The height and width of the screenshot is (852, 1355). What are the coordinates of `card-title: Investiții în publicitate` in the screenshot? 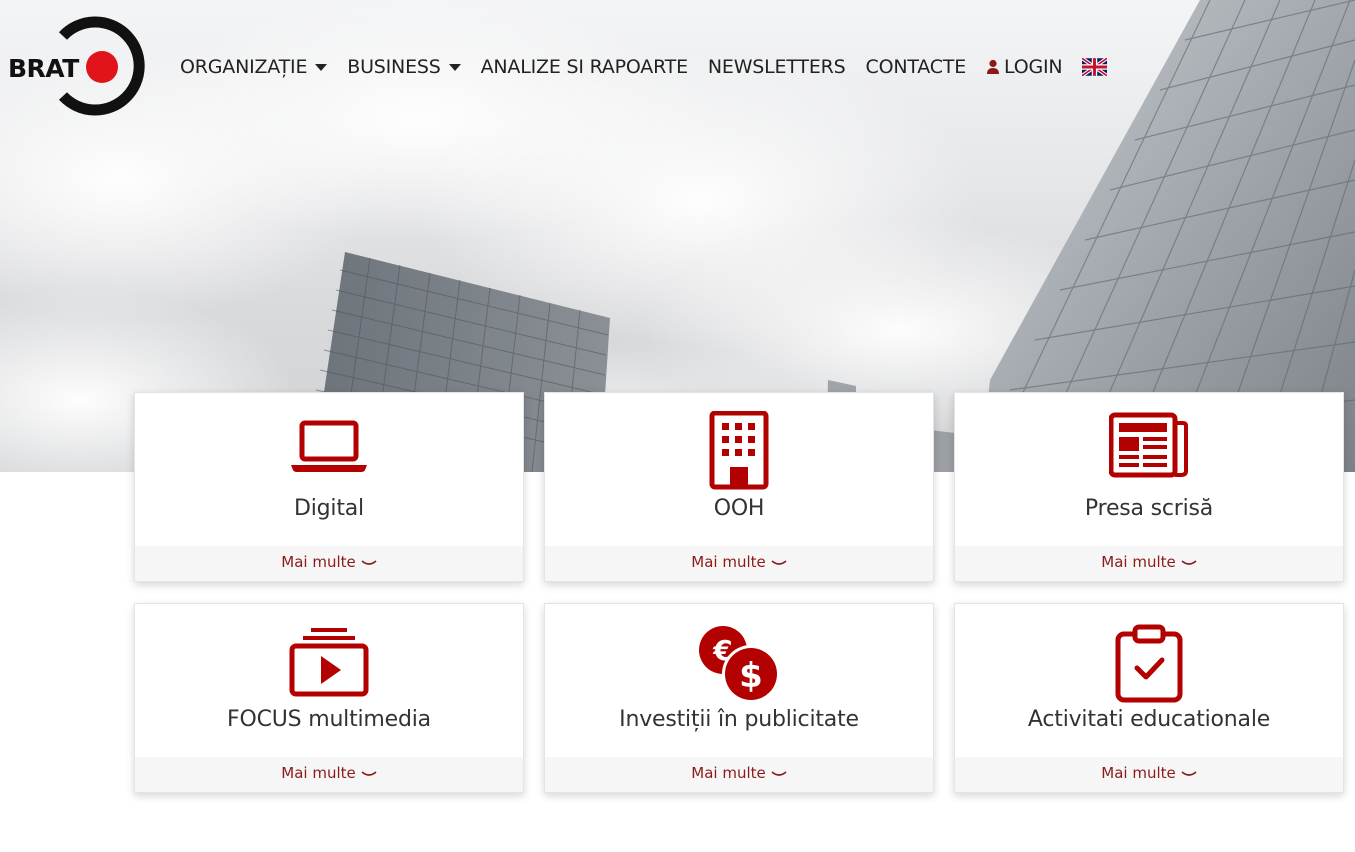 It's located at (739, 719).